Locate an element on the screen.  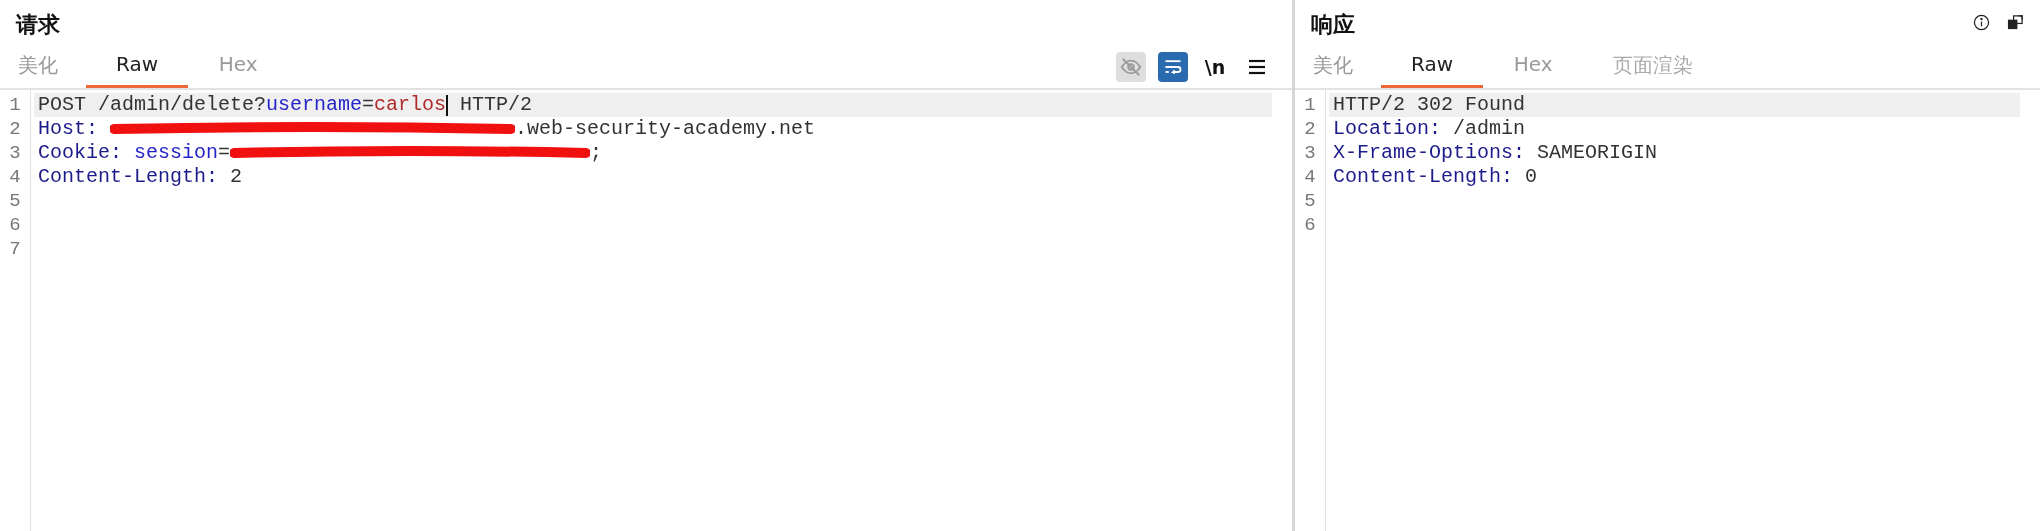
popout-icon is located at coordinates (2015, 22).